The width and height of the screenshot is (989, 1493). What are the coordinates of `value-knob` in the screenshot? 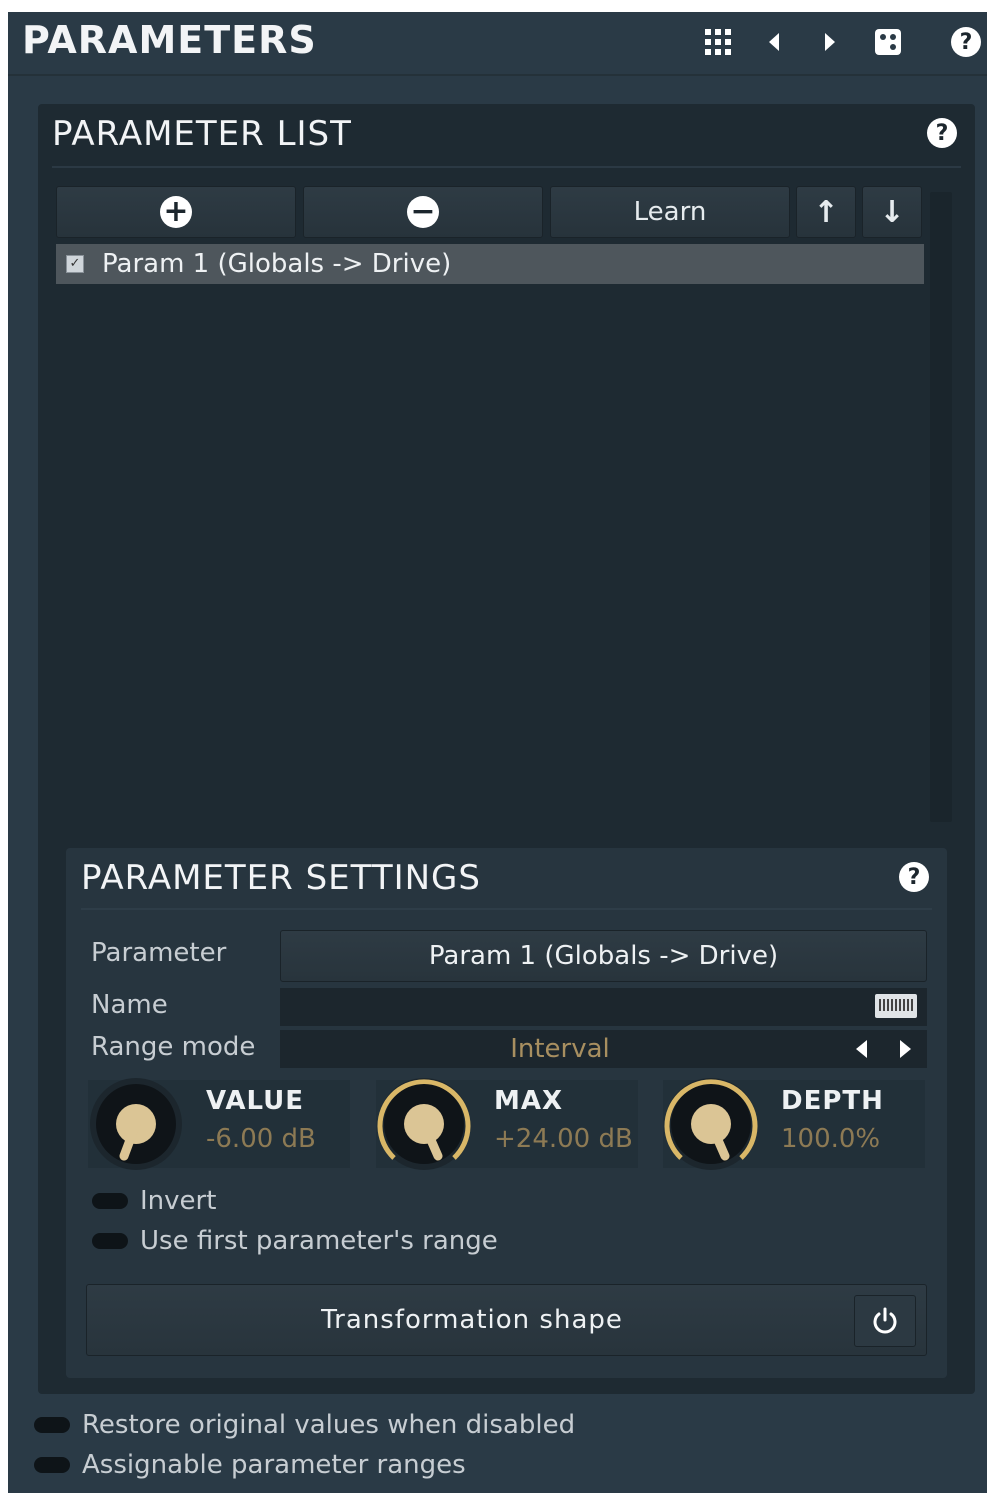 It's located at (138, 1126).